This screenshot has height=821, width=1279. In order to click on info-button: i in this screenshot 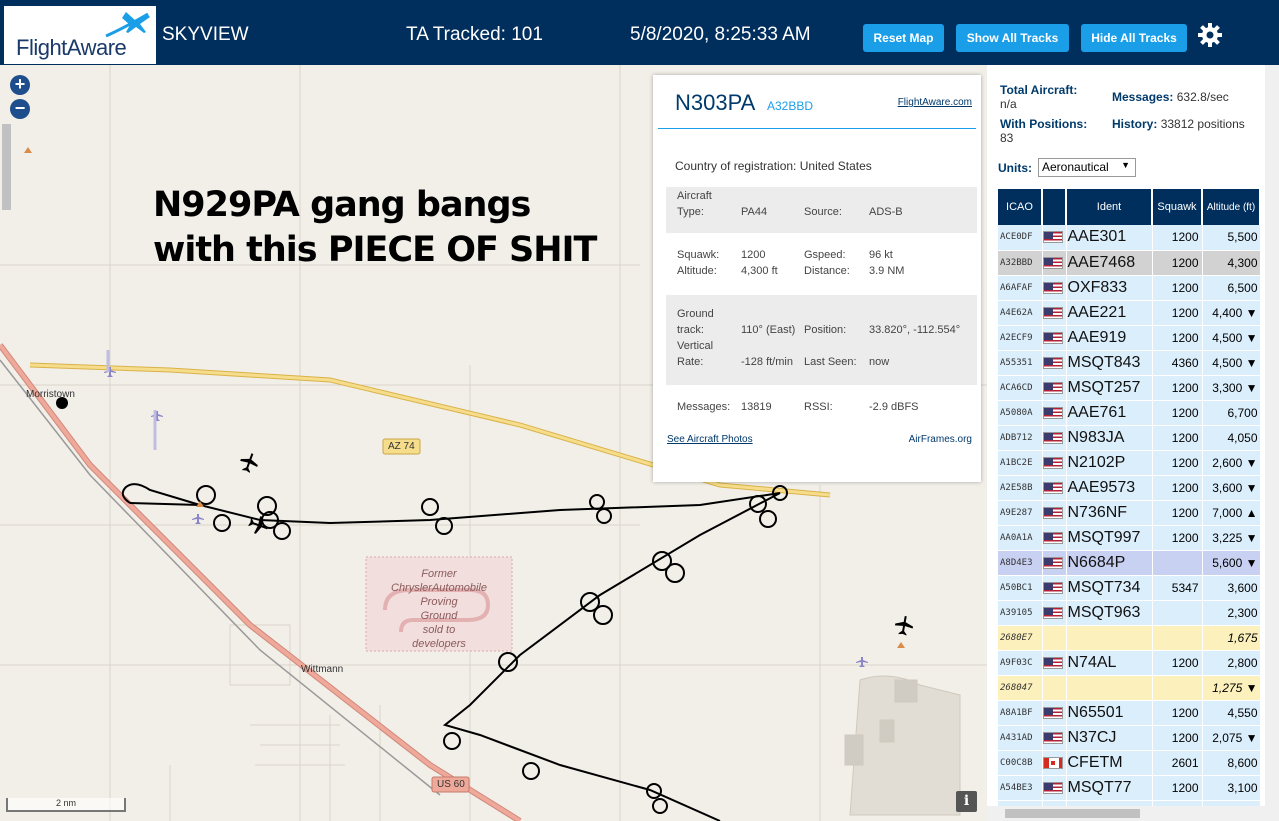, I will do `click(966, 801)`.